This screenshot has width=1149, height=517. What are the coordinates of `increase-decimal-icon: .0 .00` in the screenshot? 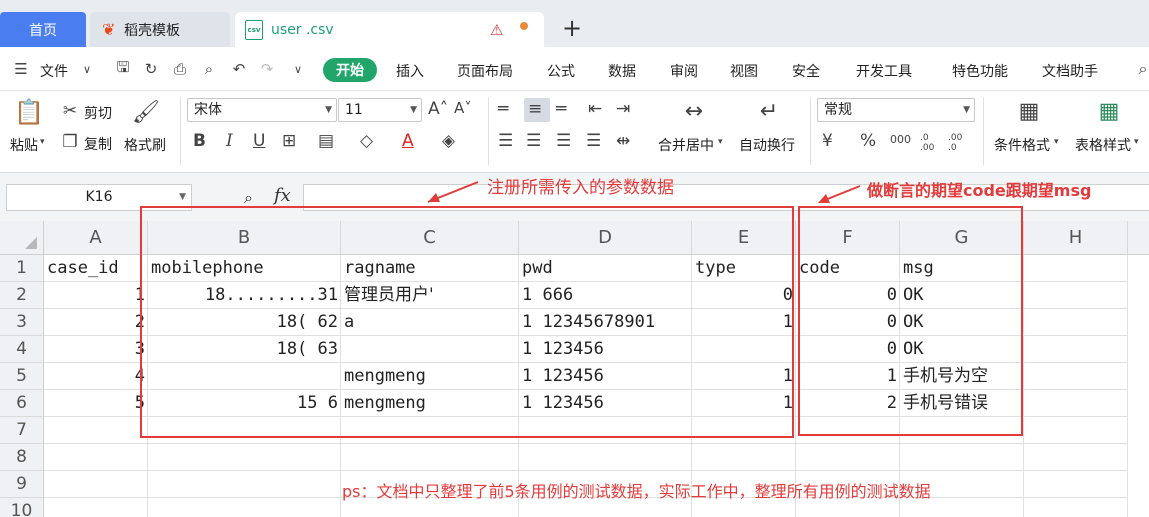 It's located at (931, 143).